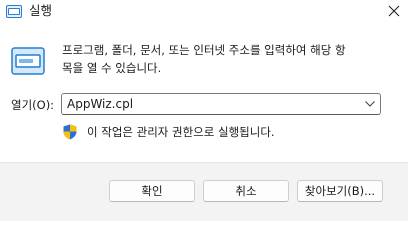  I want to click on window-title: 실행, so click(41, 10).